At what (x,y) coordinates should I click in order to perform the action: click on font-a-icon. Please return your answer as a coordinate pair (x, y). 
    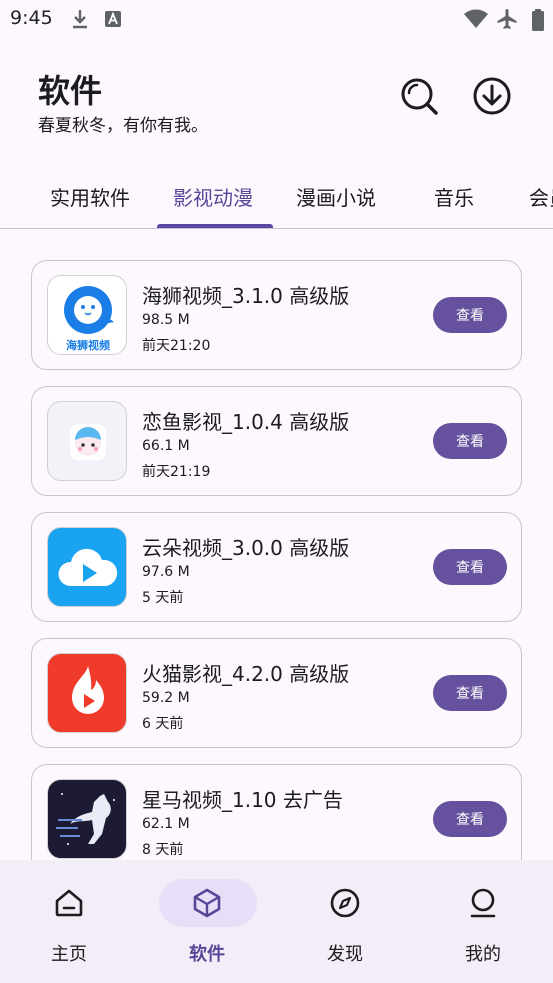
    Looking at the image, I should click on (113, 21).